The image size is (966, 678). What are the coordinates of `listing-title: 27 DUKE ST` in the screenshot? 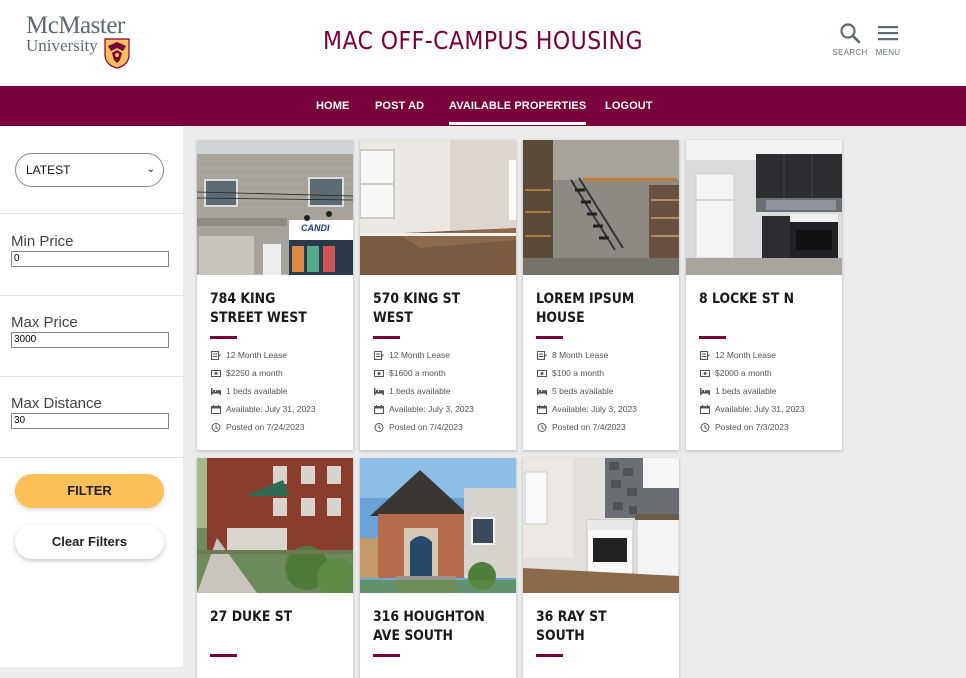 It's located at (268, 617).